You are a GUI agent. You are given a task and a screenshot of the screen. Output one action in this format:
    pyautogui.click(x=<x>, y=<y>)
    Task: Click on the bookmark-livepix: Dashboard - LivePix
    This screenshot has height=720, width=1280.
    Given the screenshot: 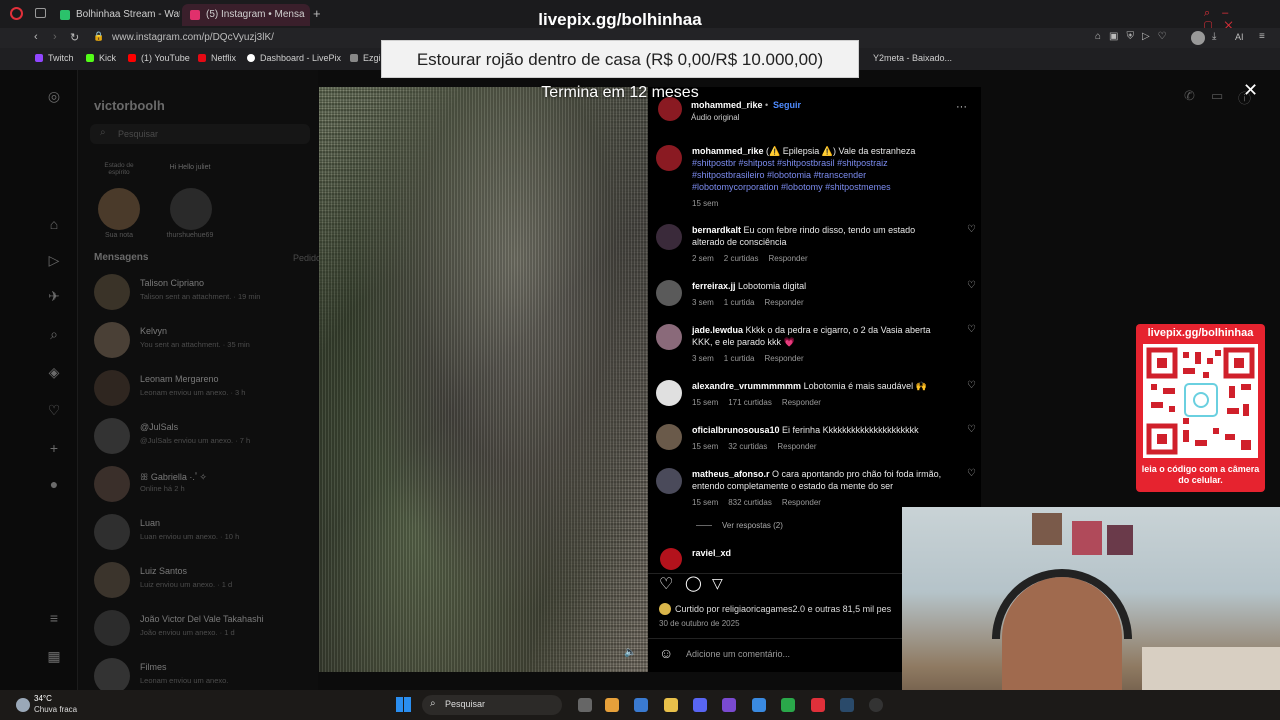 What is the action you would take?
    pyautogui.click(x=294, y=58)
    